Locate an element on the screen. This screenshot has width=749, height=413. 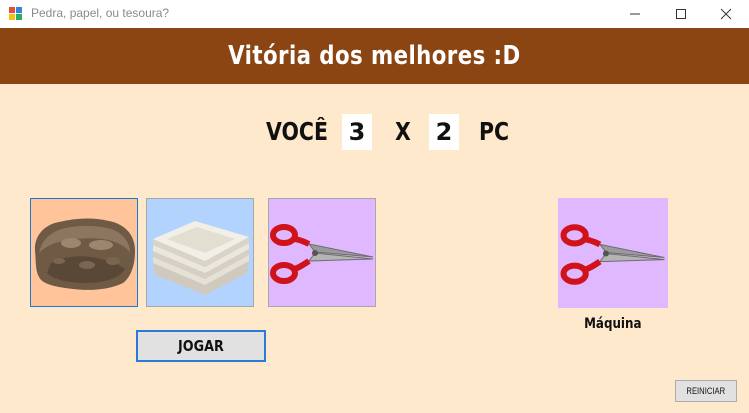
play-button-label: JOGAR is located at coordinates (201, 346).